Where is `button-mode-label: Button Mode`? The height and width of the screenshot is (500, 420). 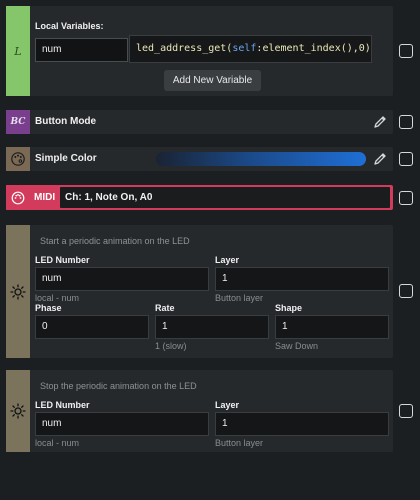 button-mode-label: Button Mode is located at coordinates (66, 121).